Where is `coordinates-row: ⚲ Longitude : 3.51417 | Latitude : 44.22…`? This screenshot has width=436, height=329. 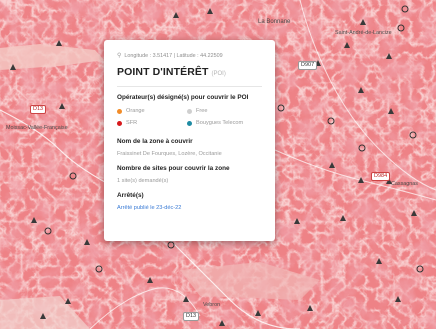
coordinates-row: ⚲ Longitude : 3.51417 | Latitude : 44.22… is located at coordinates (189, 56).